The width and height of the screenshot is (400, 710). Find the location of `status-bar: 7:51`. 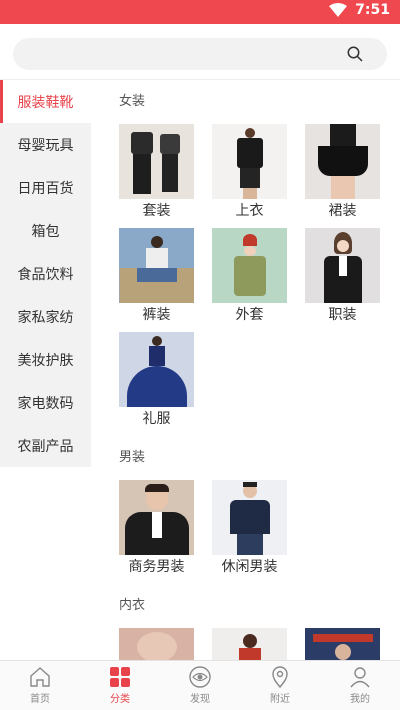

status-bar: 7:51 is located at coordinates (200, 12).